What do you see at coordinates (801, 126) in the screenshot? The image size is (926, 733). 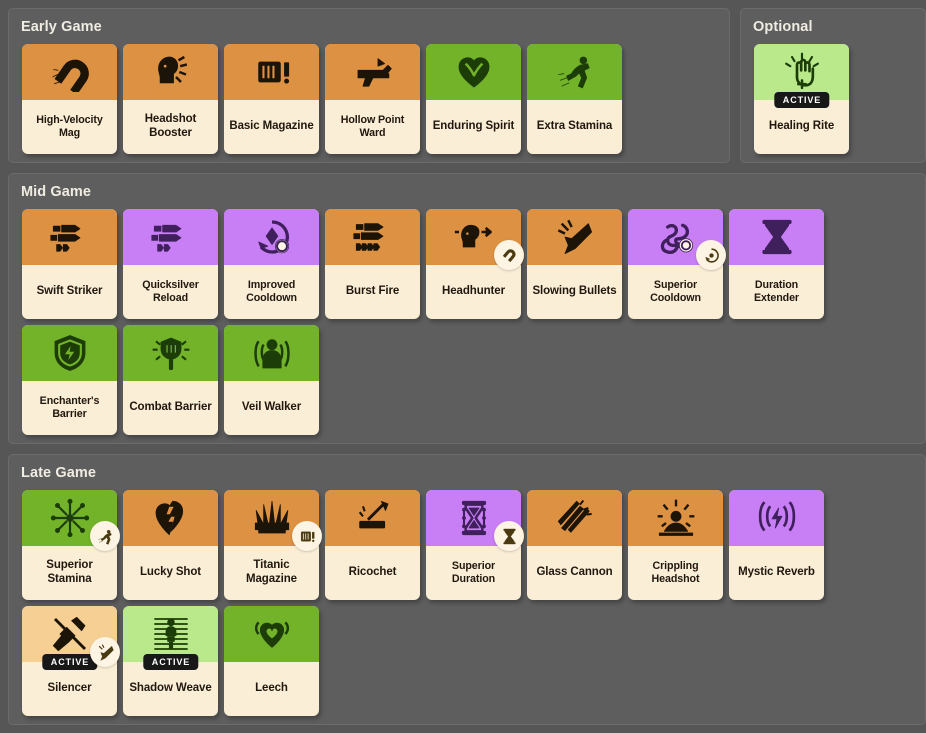 I see `card-label: Healing Rite` at bounding box center [801, 126].